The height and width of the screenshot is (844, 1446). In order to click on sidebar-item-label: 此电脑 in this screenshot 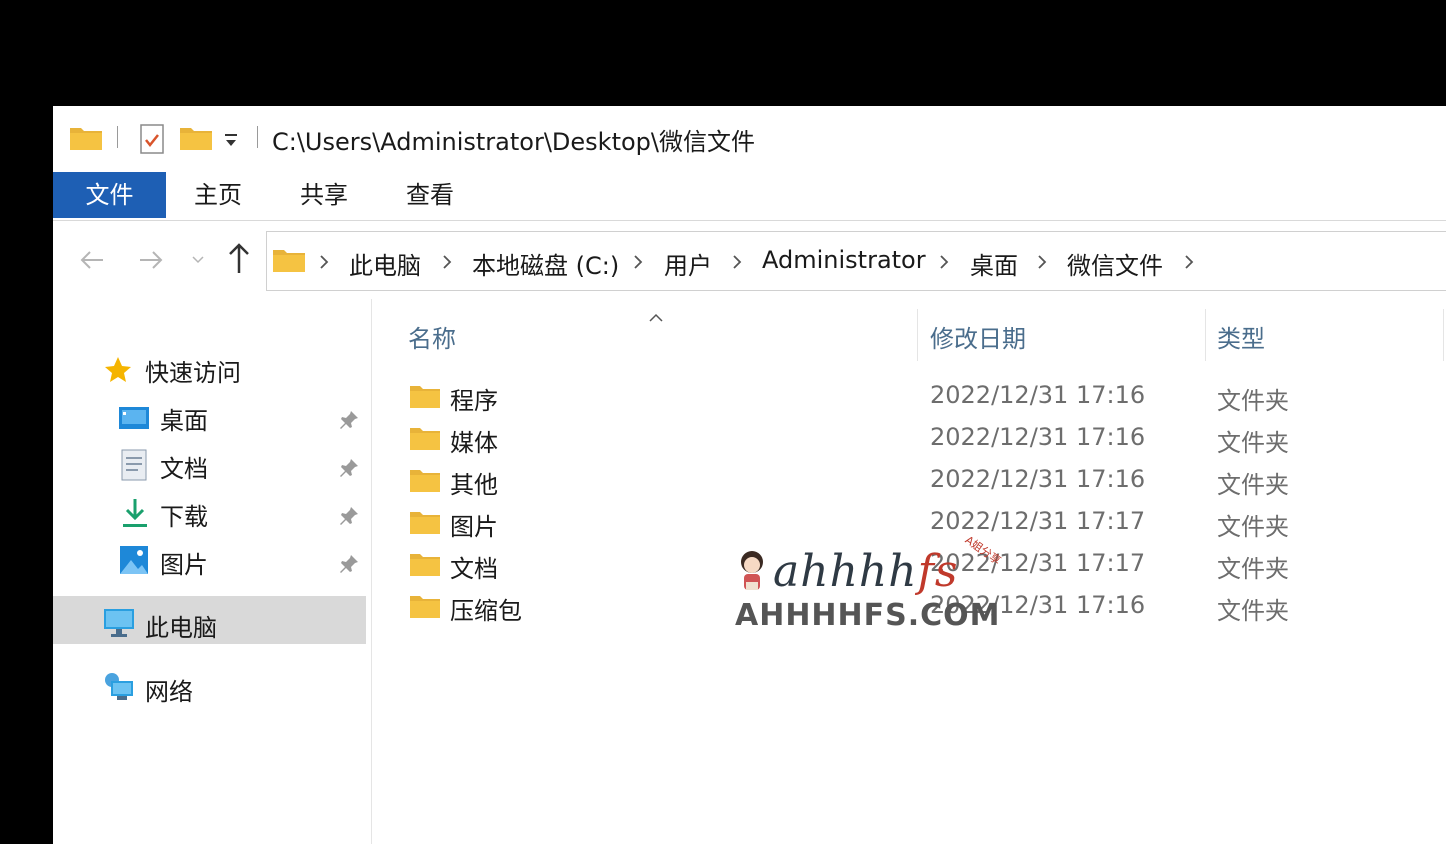, I will do `click(181, 628)`.